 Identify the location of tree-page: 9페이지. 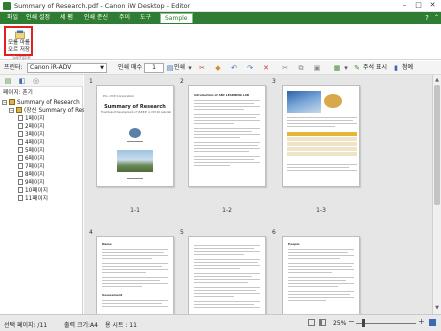
(31, 183).